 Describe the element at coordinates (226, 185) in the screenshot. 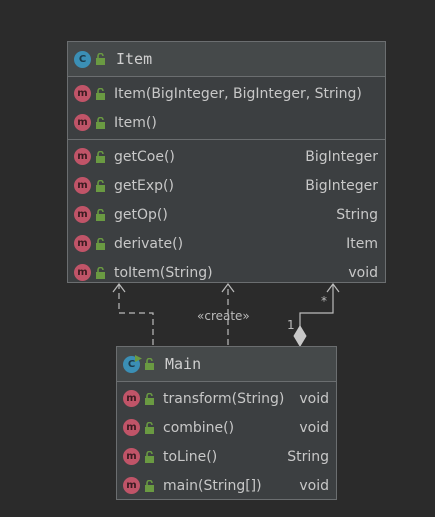

I see `method-row: m getExp() BigInteger` at that location.